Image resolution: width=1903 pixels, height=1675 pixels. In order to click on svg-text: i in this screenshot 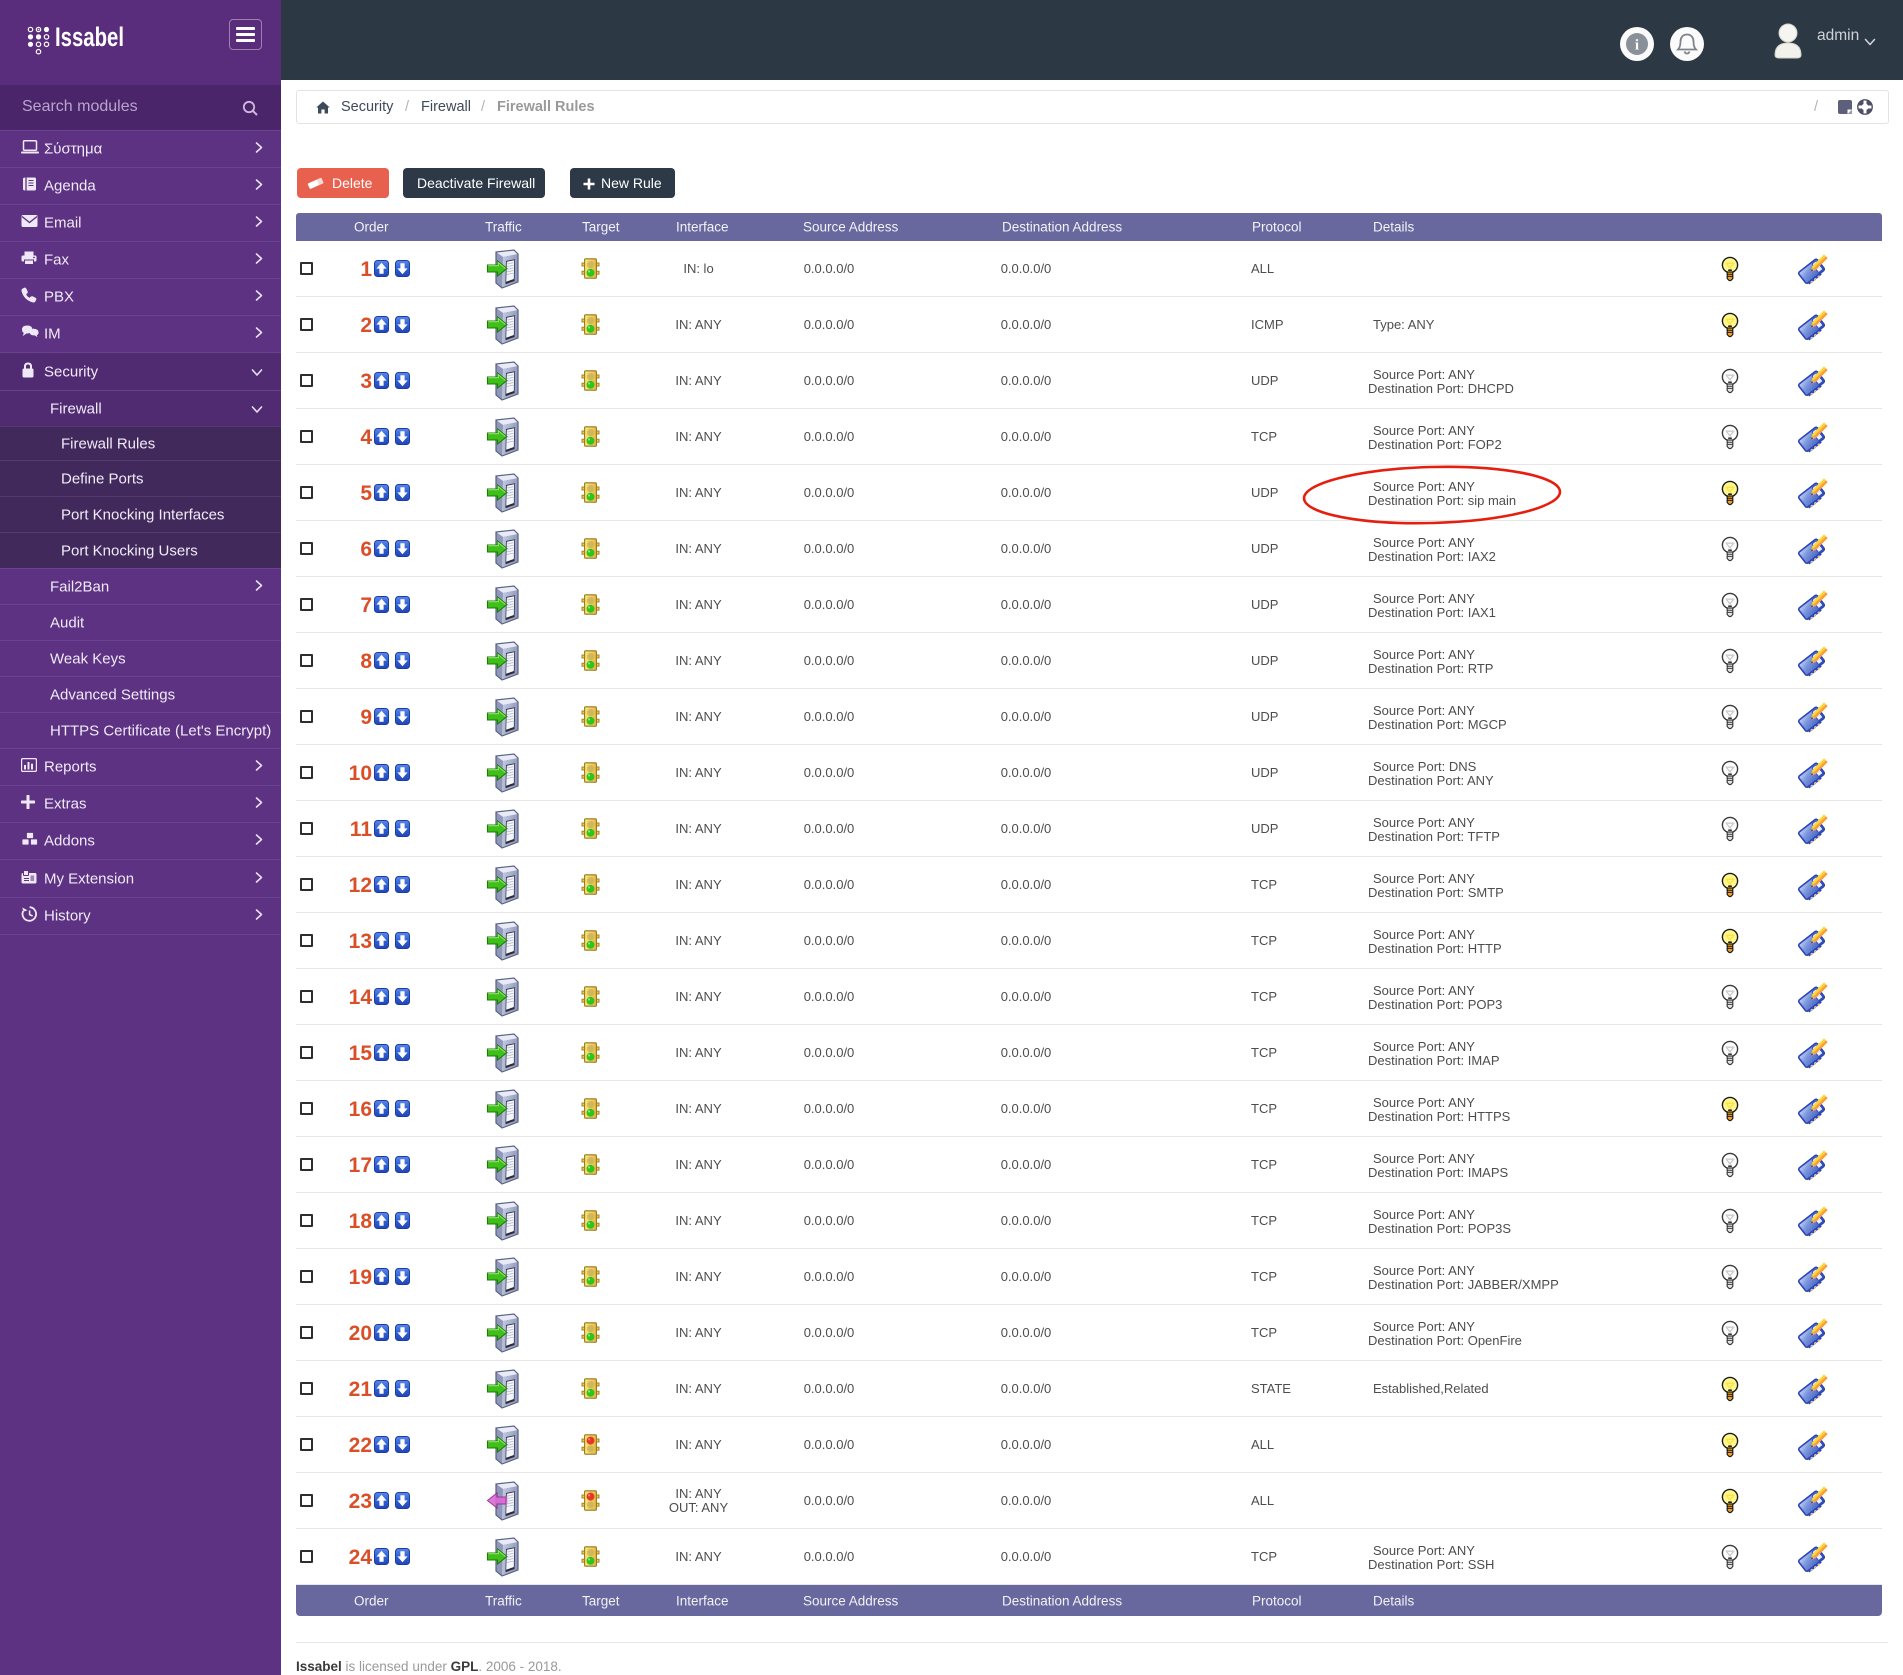, I will do `click(1637, 46)`.